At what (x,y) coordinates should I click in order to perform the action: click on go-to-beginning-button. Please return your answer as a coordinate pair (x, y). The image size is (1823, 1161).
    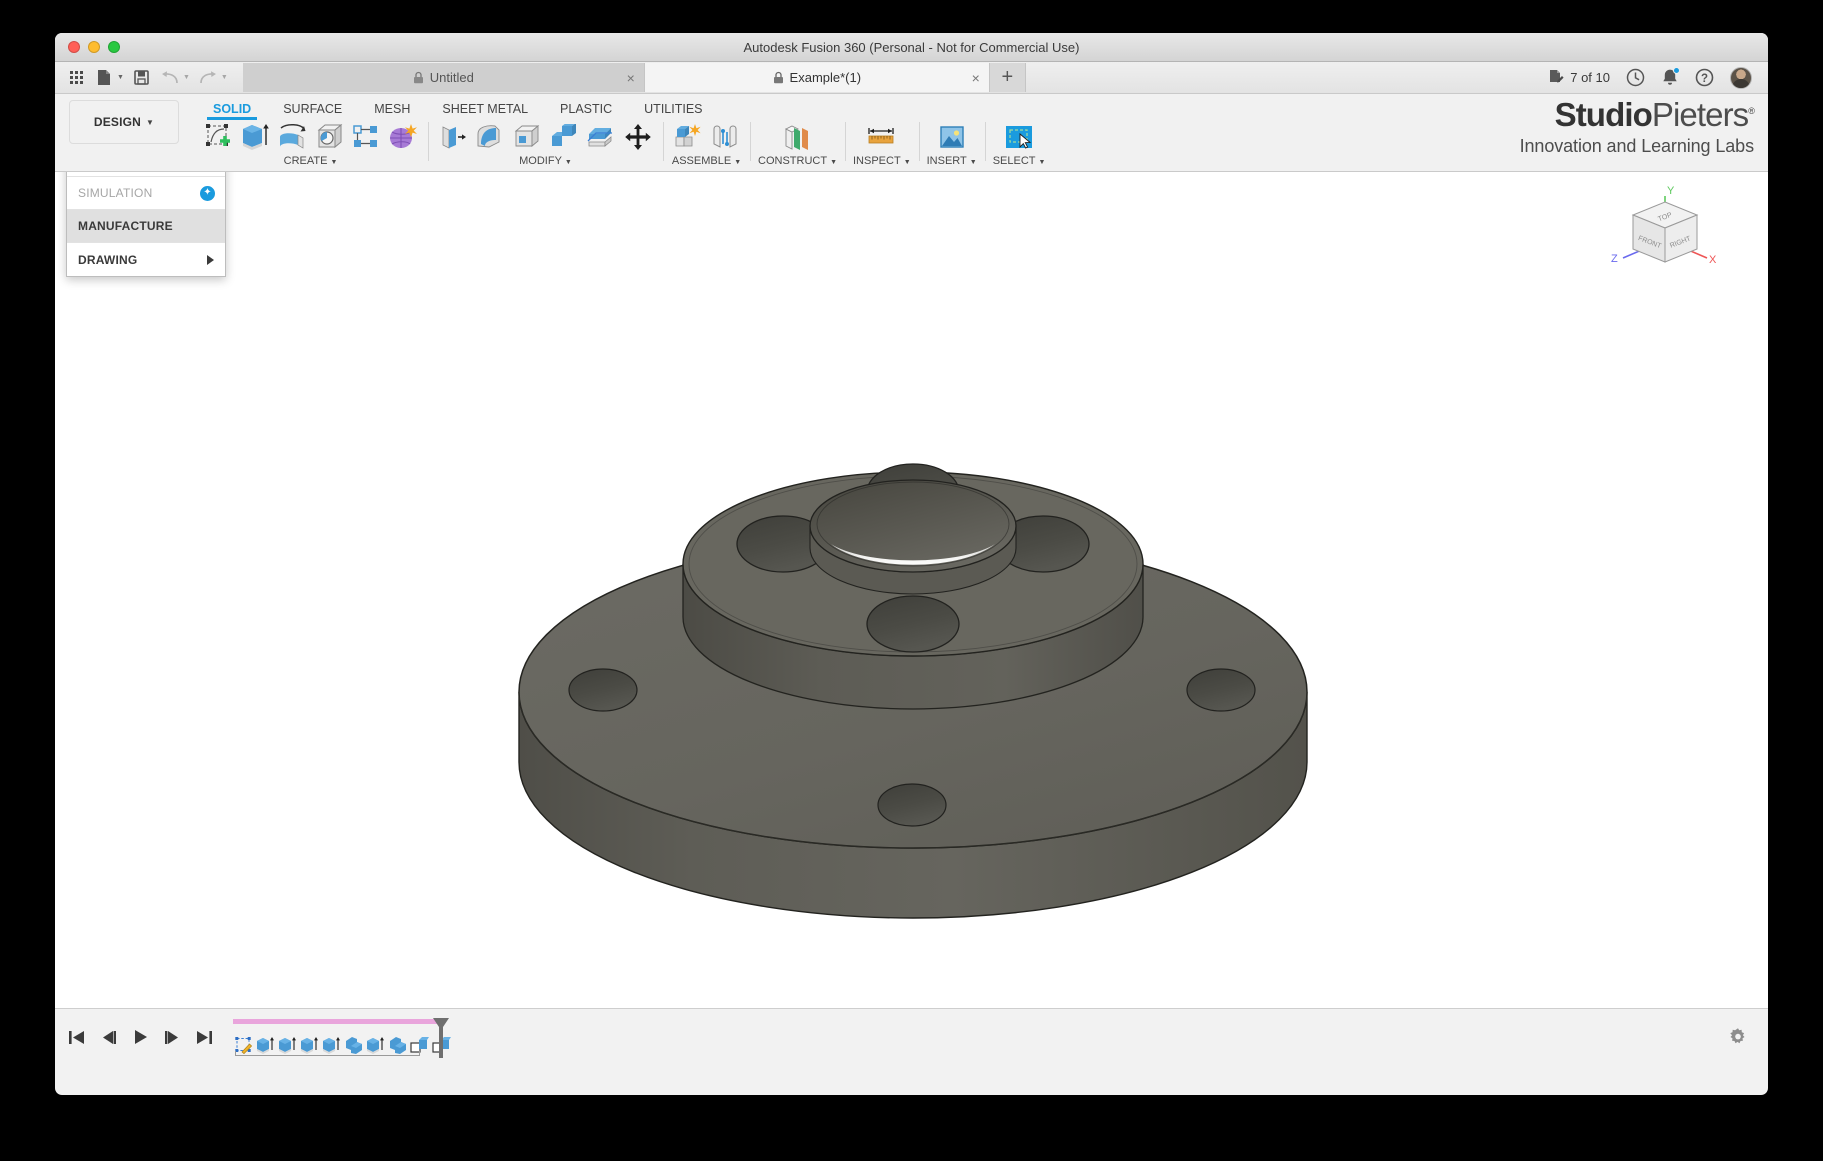
    Looking at the image, I should click on (76, 1037).